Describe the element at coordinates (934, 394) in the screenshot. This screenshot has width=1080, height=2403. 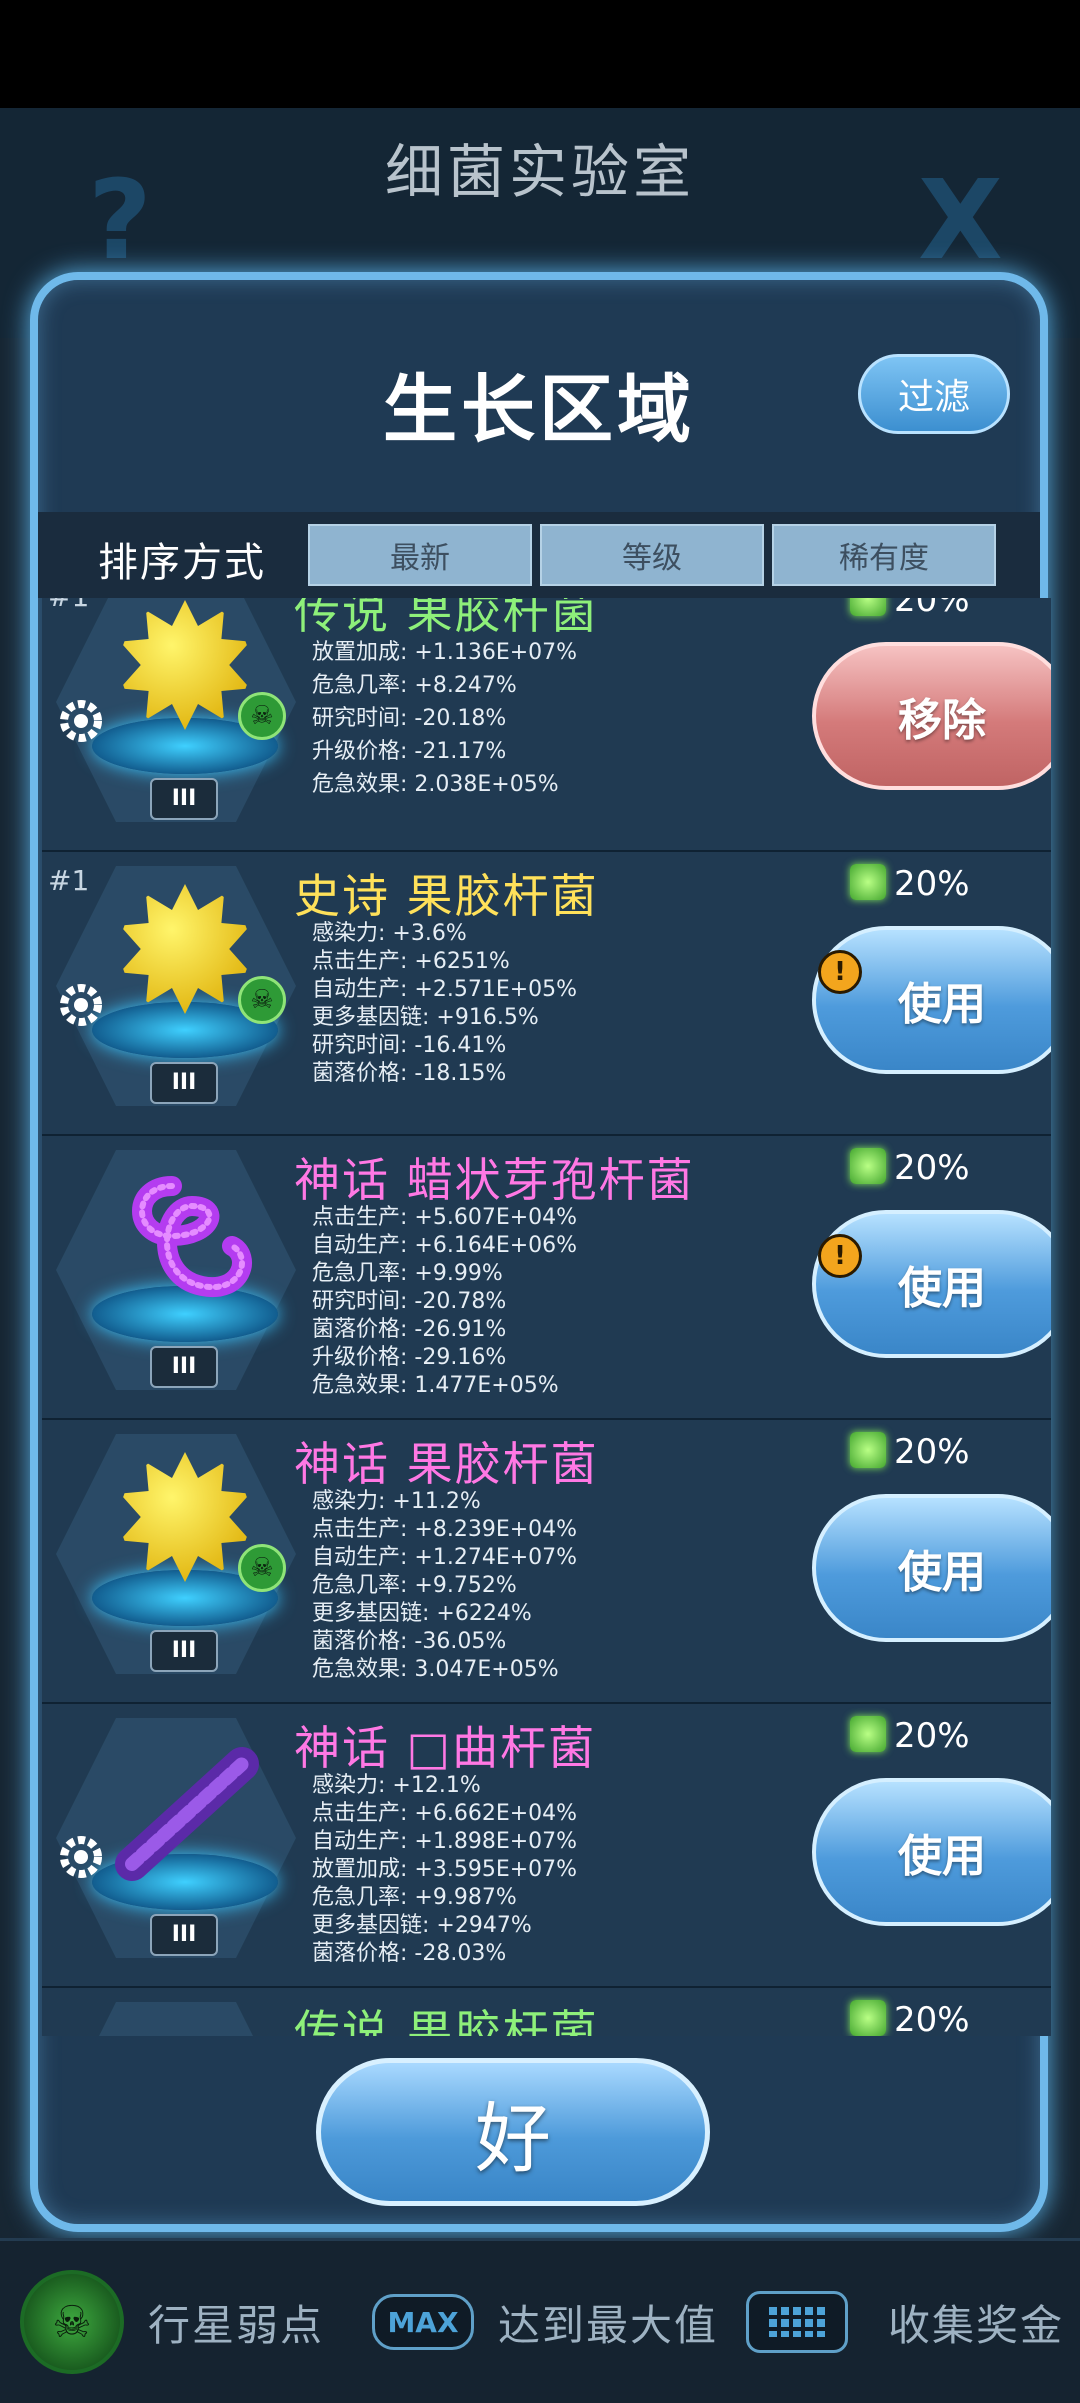
I see `filter-button: 过滤` at that location.